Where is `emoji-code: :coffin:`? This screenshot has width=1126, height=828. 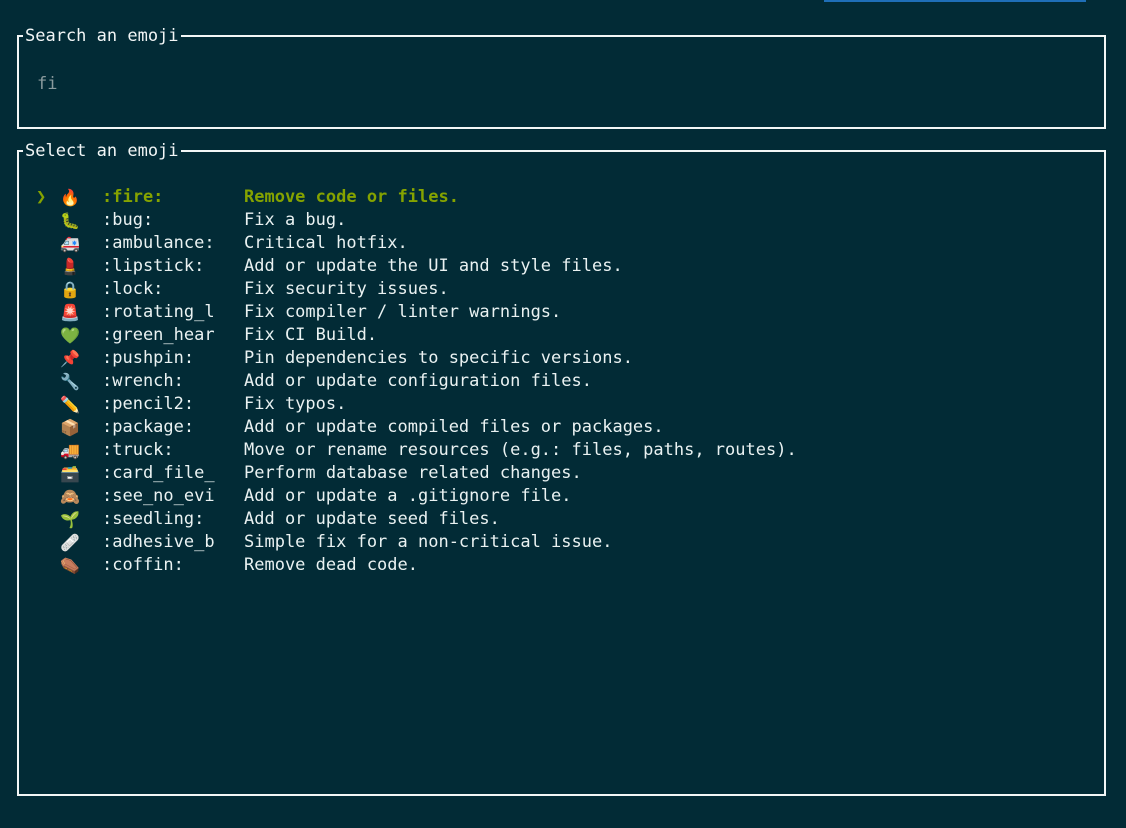
emoji-code: :coffin: is located at coordinates (143, 565).